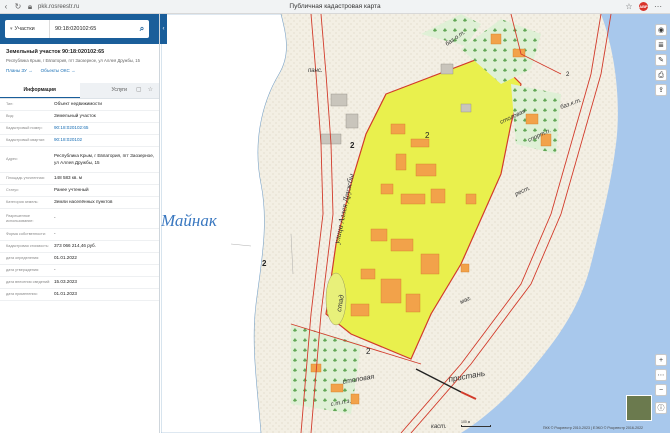  What do you see at coordinates (639, 408) in the screenshot?
I see `satellite-thumbnail` at bounding box center [639, 408].